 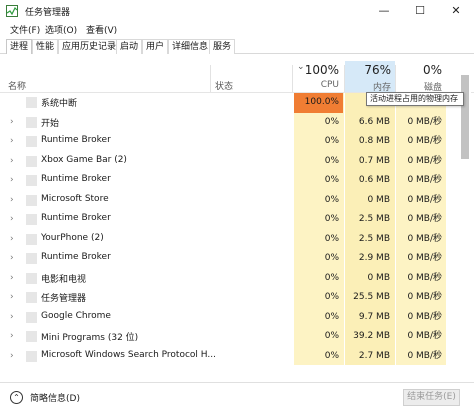 What do you see at coordinates (431, 397) in the screenshot?
I see `end-task-button: 结束任务(E)` at bounding box center [431, 397].